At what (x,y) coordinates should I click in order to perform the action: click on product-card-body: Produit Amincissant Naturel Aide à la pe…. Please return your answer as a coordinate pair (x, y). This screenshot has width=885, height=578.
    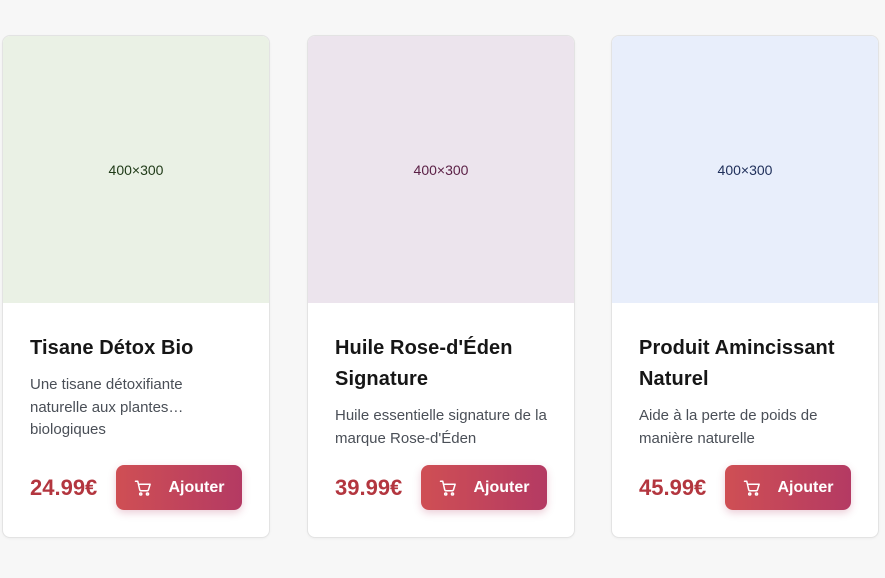
    Looking at the image, I should click on (745, 420).